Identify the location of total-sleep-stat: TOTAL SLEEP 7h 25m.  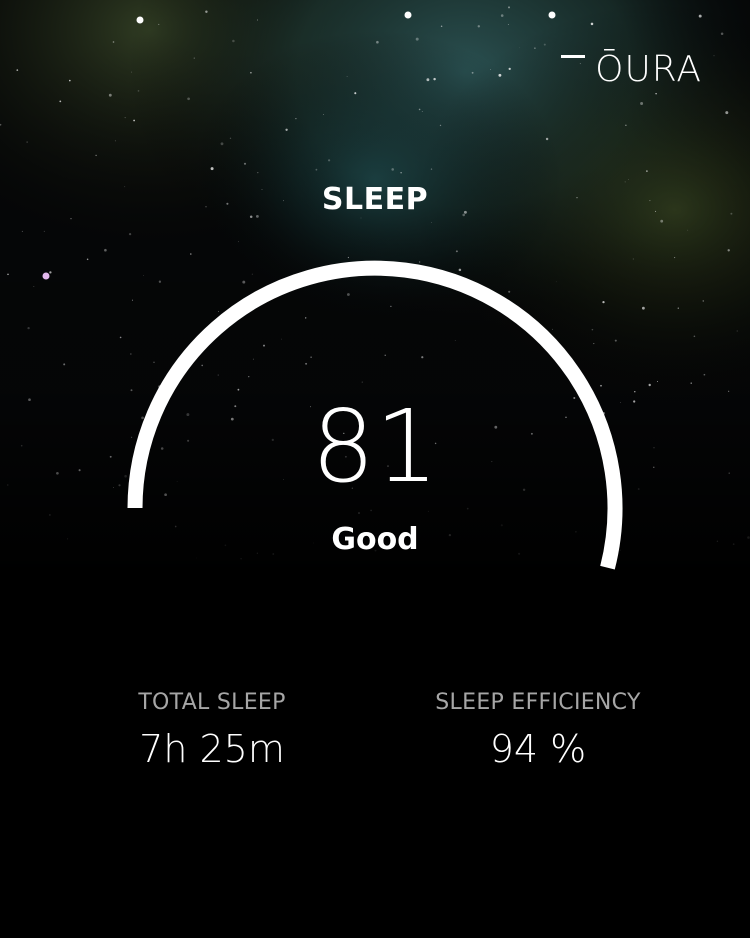
(212, 730).